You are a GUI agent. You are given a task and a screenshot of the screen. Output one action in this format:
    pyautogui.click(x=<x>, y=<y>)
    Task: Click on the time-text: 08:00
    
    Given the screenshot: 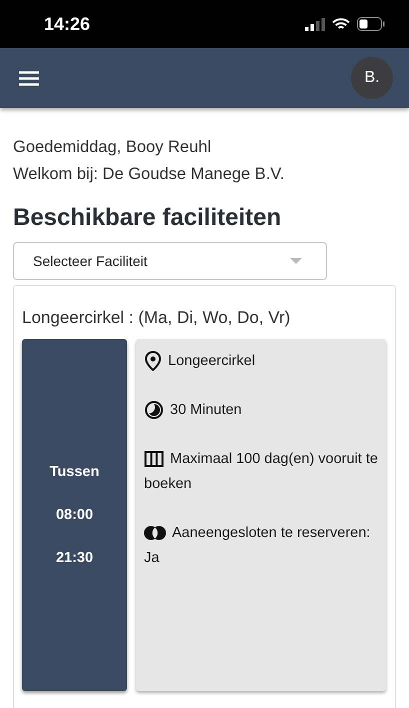 What is the action you would take?
    pyautogui.click(x=75, y=515)
    